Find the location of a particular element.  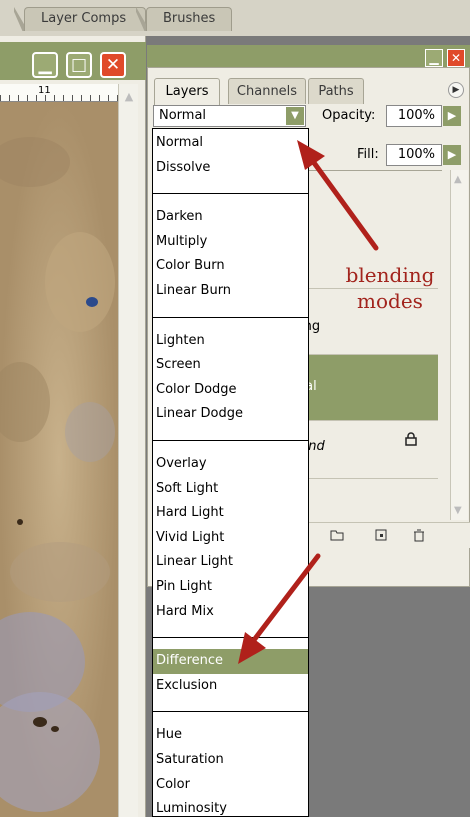

blend-mode-option: Hard Mix is located at coordinates (230, 612).